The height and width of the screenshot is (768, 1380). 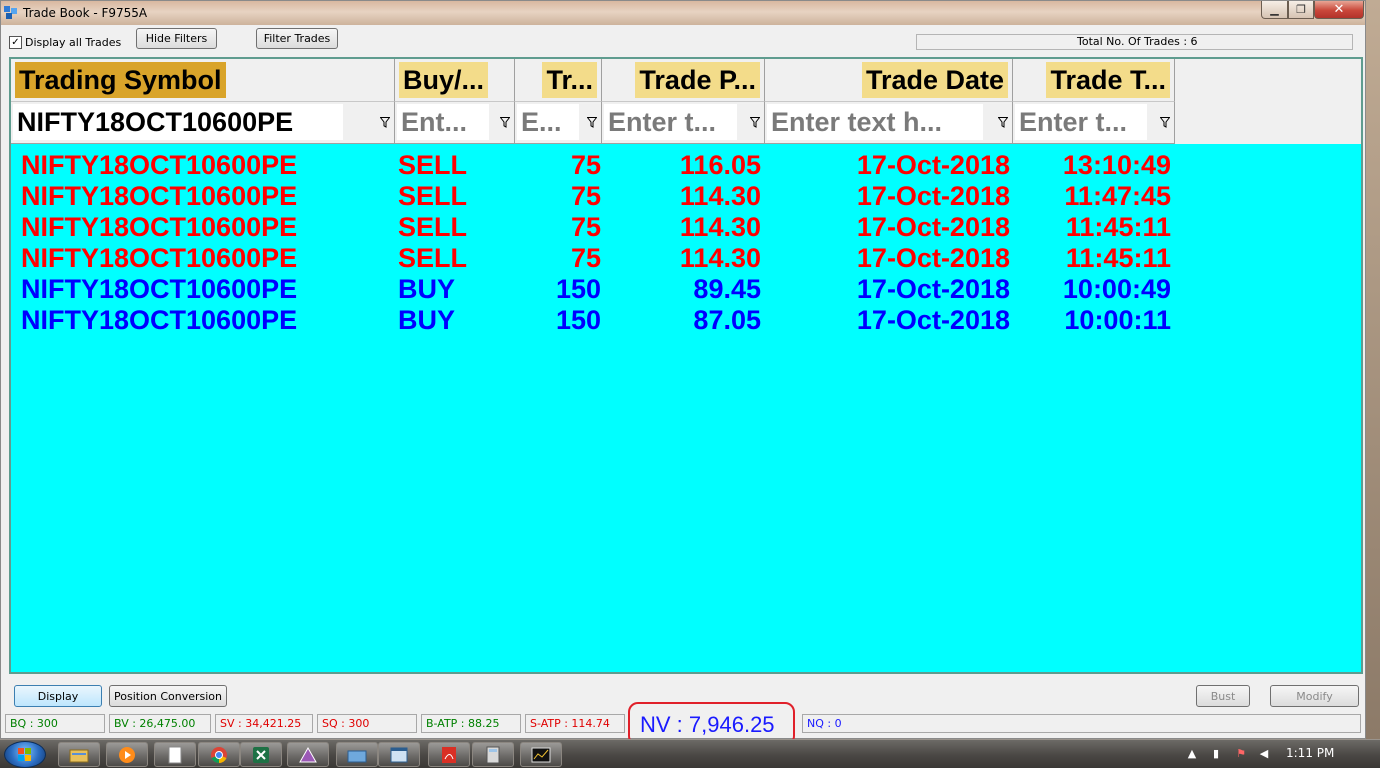 I want to click on filter-cell-trade-time, so click(x=1094, y=123).